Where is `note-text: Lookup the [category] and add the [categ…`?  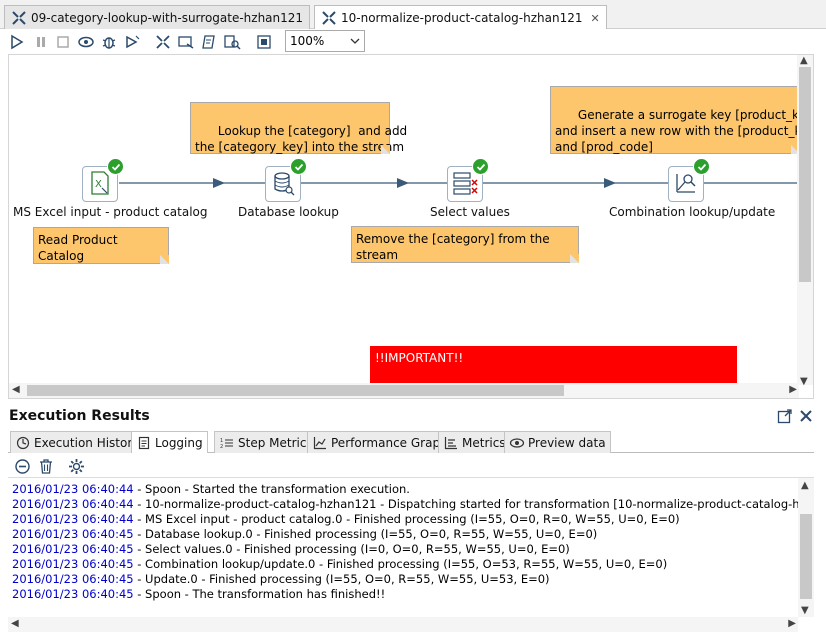 note-text: Lookup the [category] and add the [categ… is located at coordinates (301, 139).